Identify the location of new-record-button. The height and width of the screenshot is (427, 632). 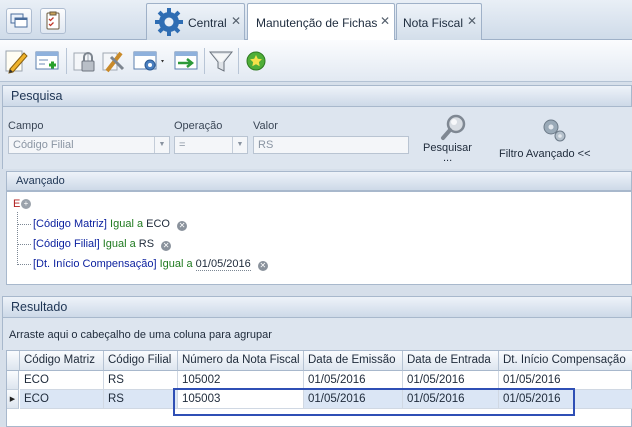
(47, 61).